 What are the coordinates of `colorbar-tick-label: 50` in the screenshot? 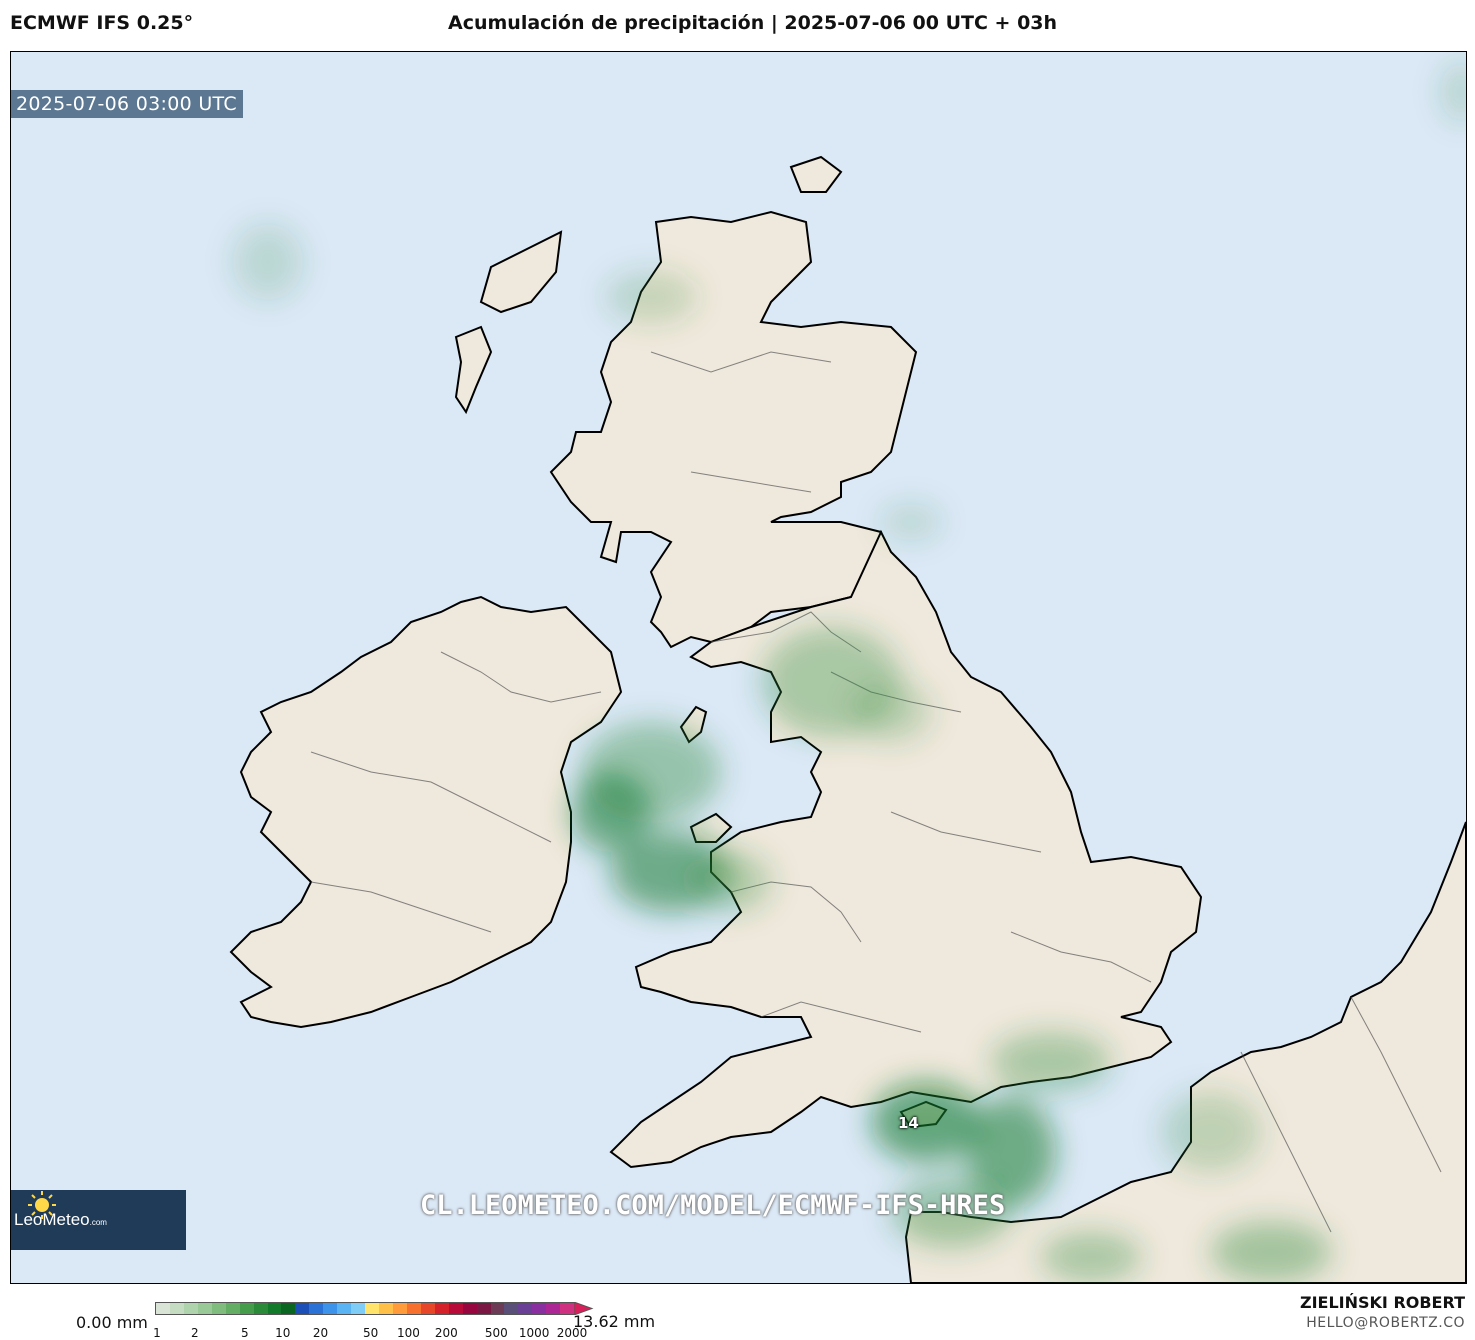 It's located at (370, 1333).